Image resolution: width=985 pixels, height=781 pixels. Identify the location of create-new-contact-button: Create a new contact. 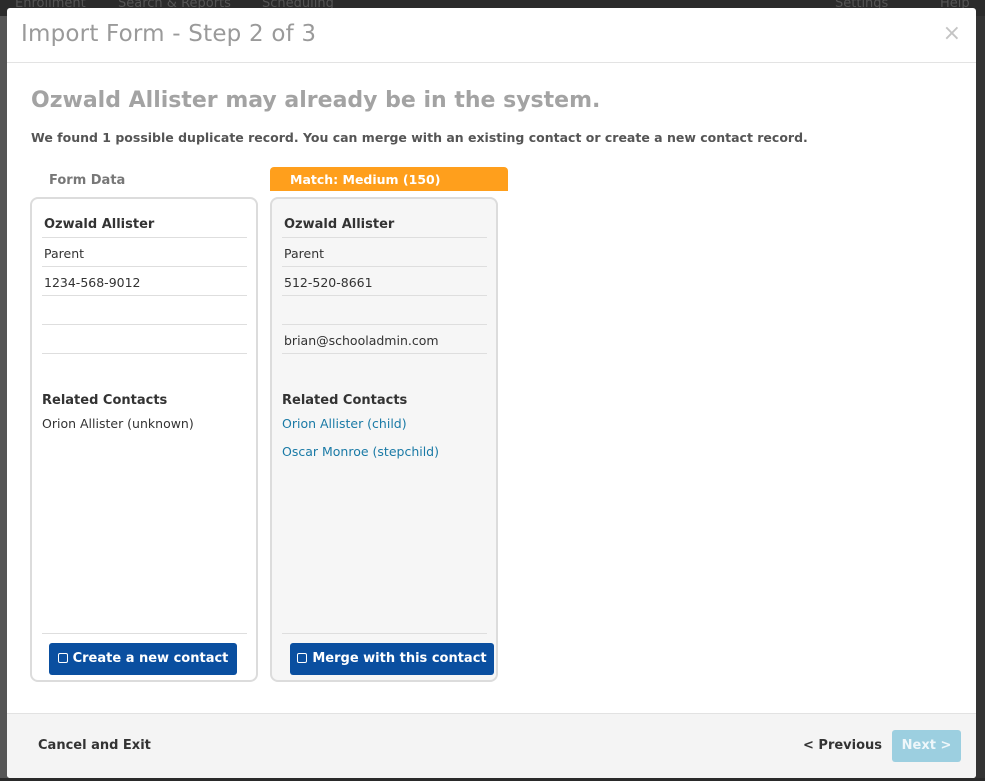
(143, 659).